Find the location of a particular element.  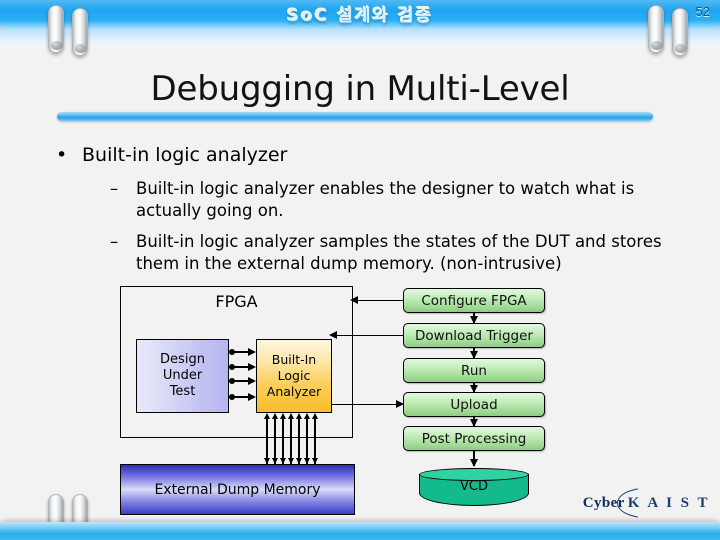

configure-fpga-connector is located at coordinates (379, 300).